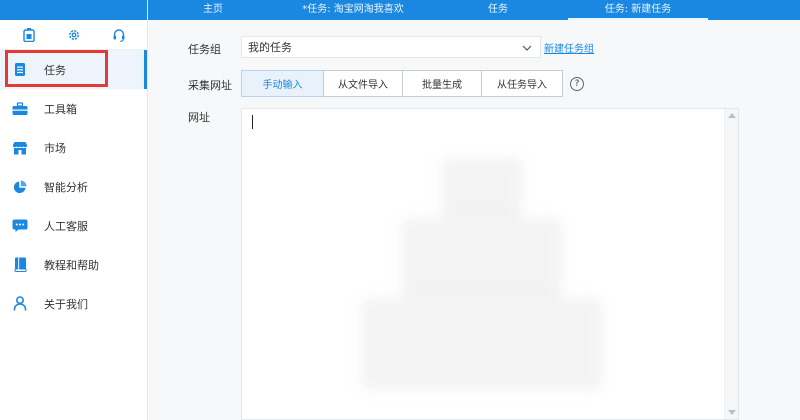  What do you see at coordinates (569, 47) in the screenshot?
I see `new-task-group-link: 新建任务组` at bounding box center [569, 47].